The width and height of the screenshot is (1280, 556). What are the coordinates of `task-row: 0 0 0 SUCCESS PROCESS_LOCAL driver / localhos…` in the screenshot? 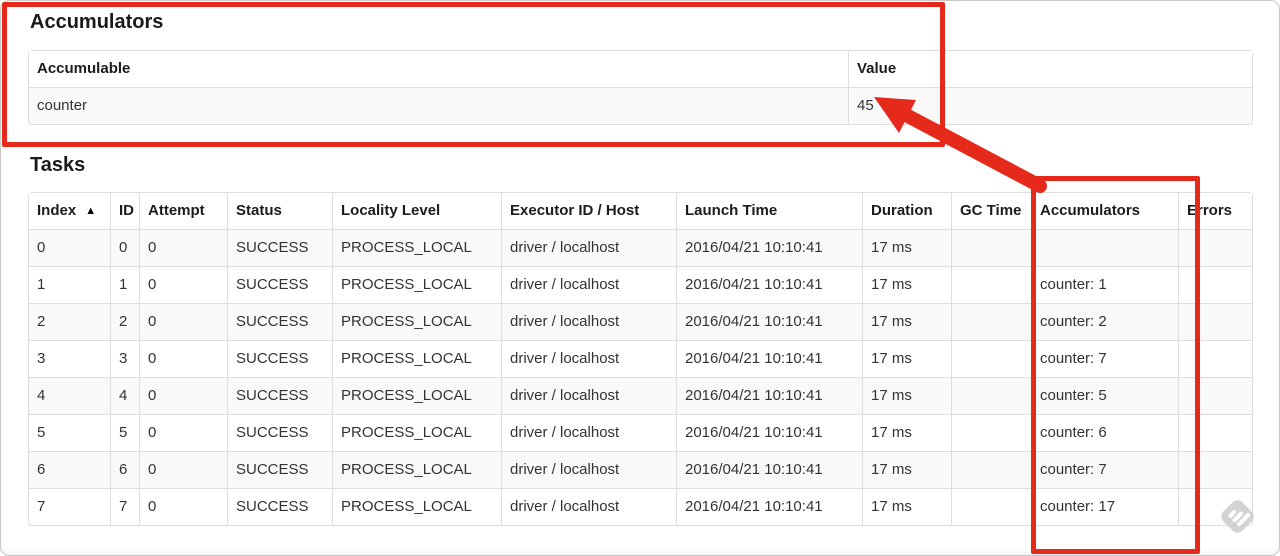 It's located at (640, 247).